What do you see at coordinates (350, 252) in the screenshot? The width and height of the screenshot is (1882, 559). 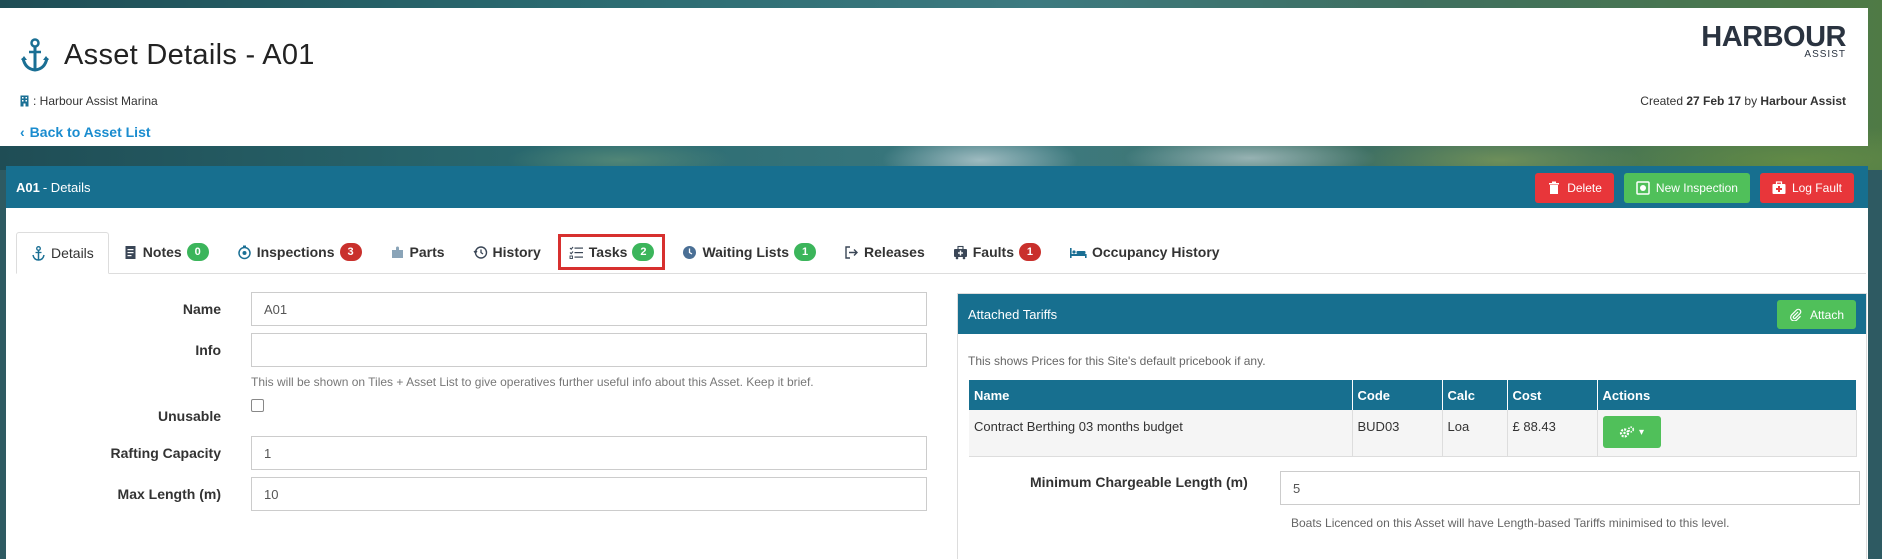 I see `count-badge: 3` at bounding box center [350, 252].